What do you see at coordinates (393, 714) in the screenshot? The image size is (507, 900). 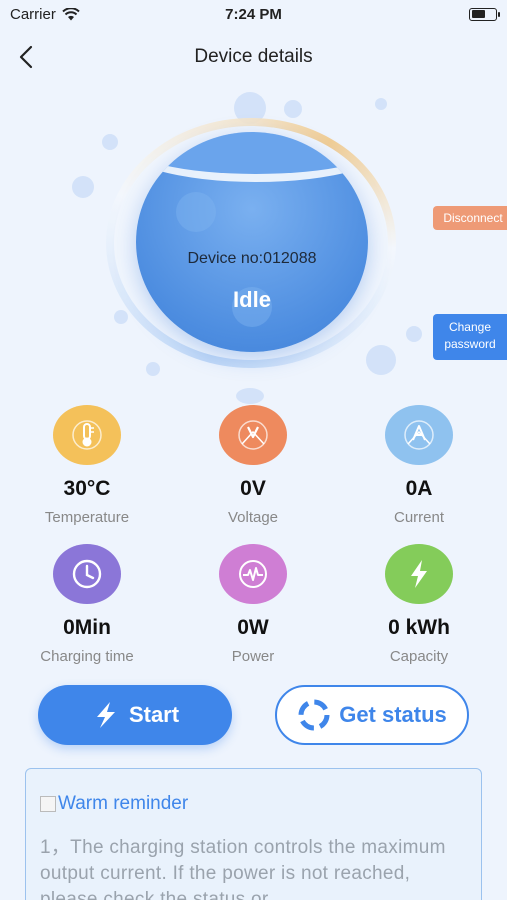 I see `get-status-label: Get status` at bounding box center [393, 714].